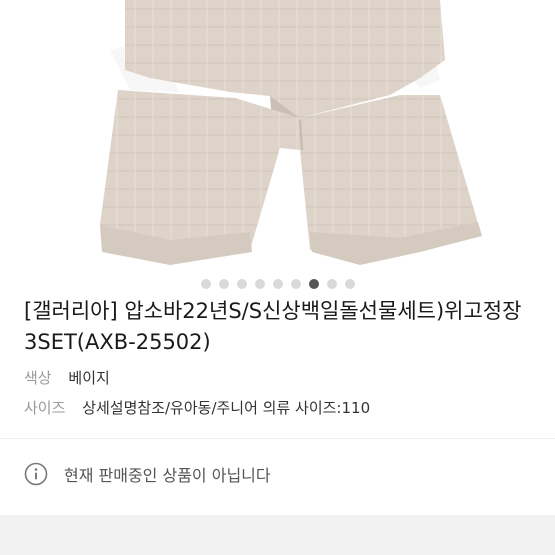 This screenshot has width=555, height=555. What do you see at coordinates (167, 475) in the screenshot?
I see `notice-text: 현재 판매중인 상품이 아닙니다` at bounding box center [167, 475].